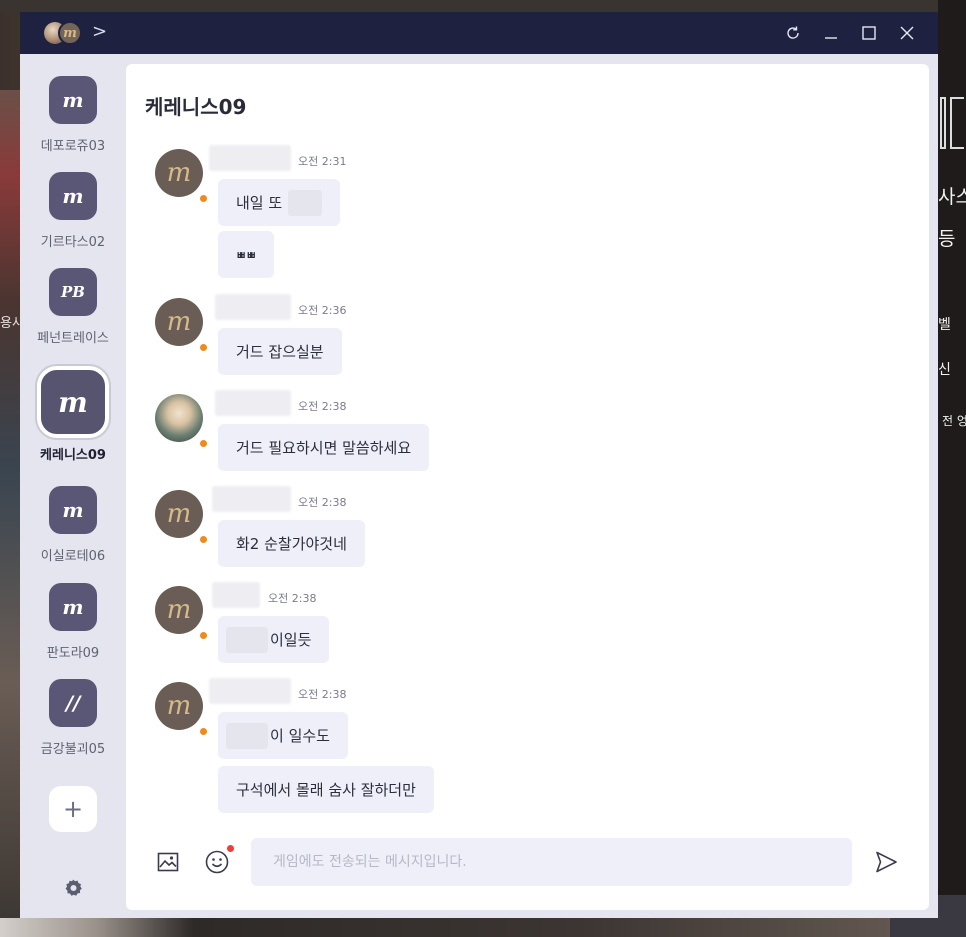 The width and height of the screenshot is (966, 937). I want to click on image-icon, so click(168, 862).